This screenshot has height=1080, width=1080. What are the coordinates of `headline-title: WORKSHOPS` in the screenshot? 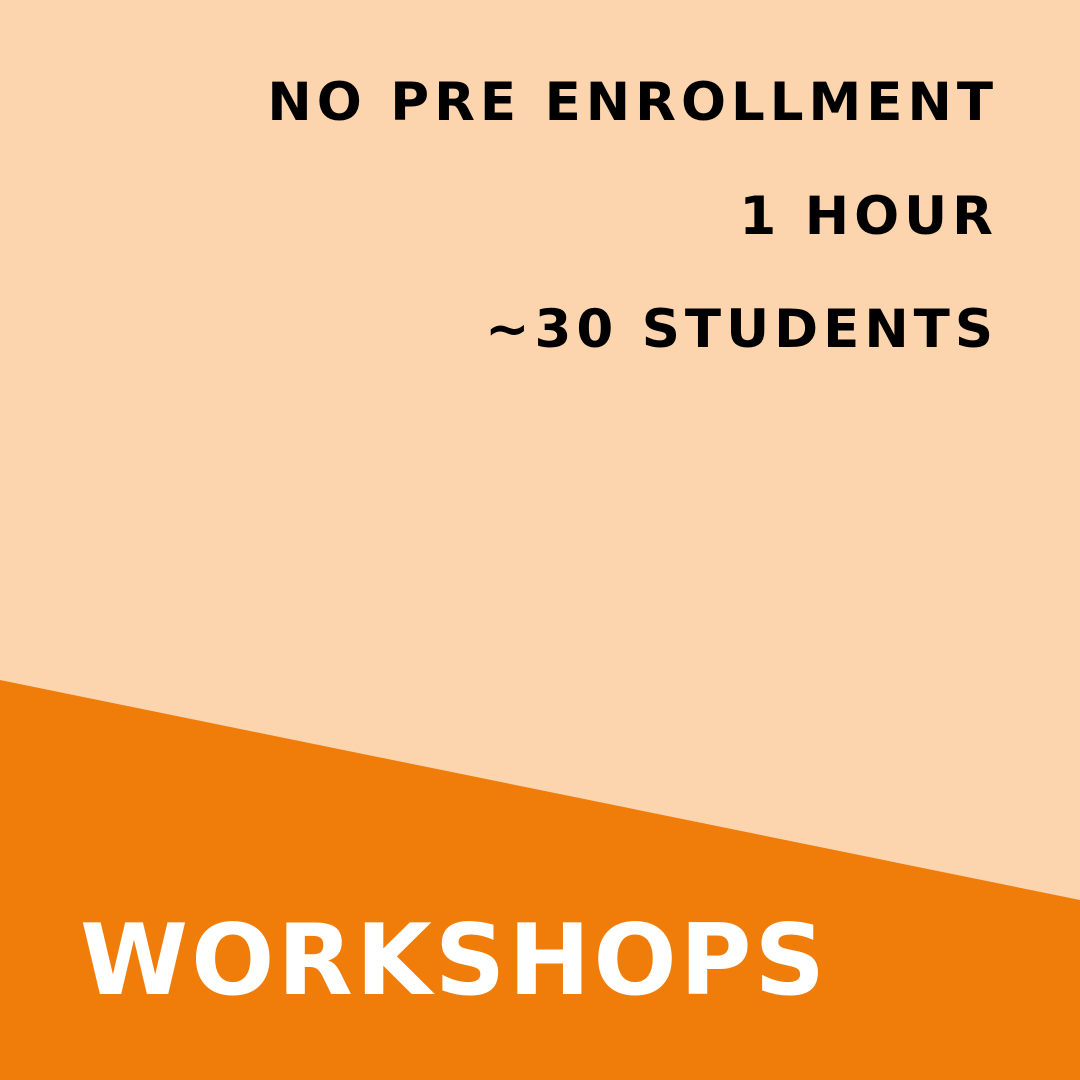 It's located at (454, 961).